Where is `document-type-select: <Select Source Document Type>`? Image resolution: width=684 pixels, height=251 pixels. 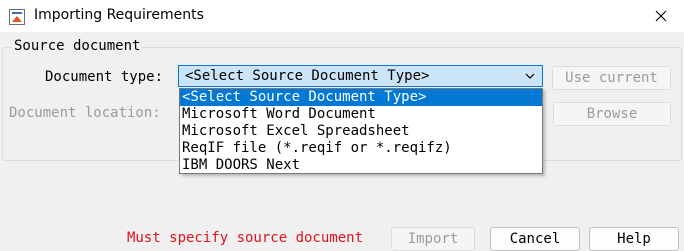 document-type-select: <Select Source Document Type> is located at coordinates (360, 76).